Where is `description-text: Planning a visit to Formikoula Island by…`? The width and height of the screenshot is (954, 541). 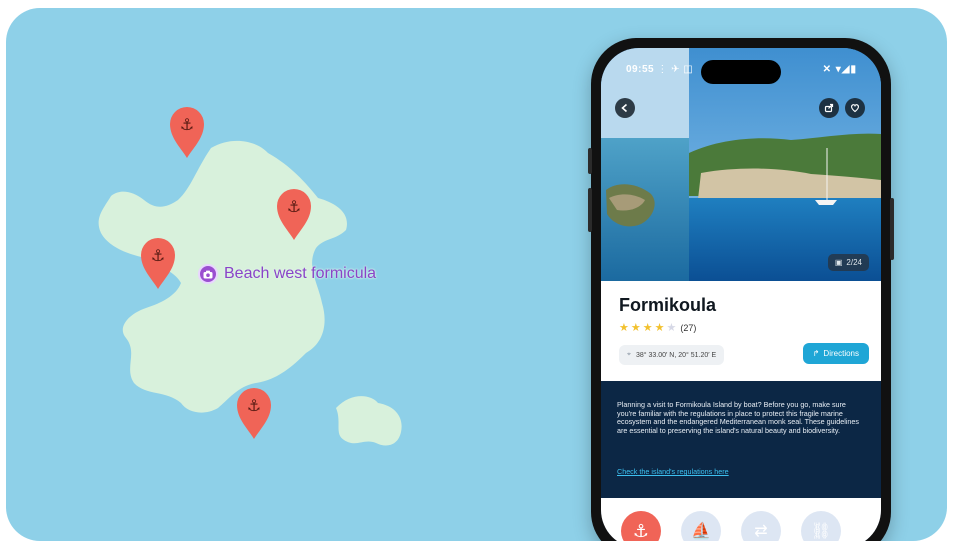 description-text: Planning a visit to Formikoula Island by… is located at coordinates (738, 417).